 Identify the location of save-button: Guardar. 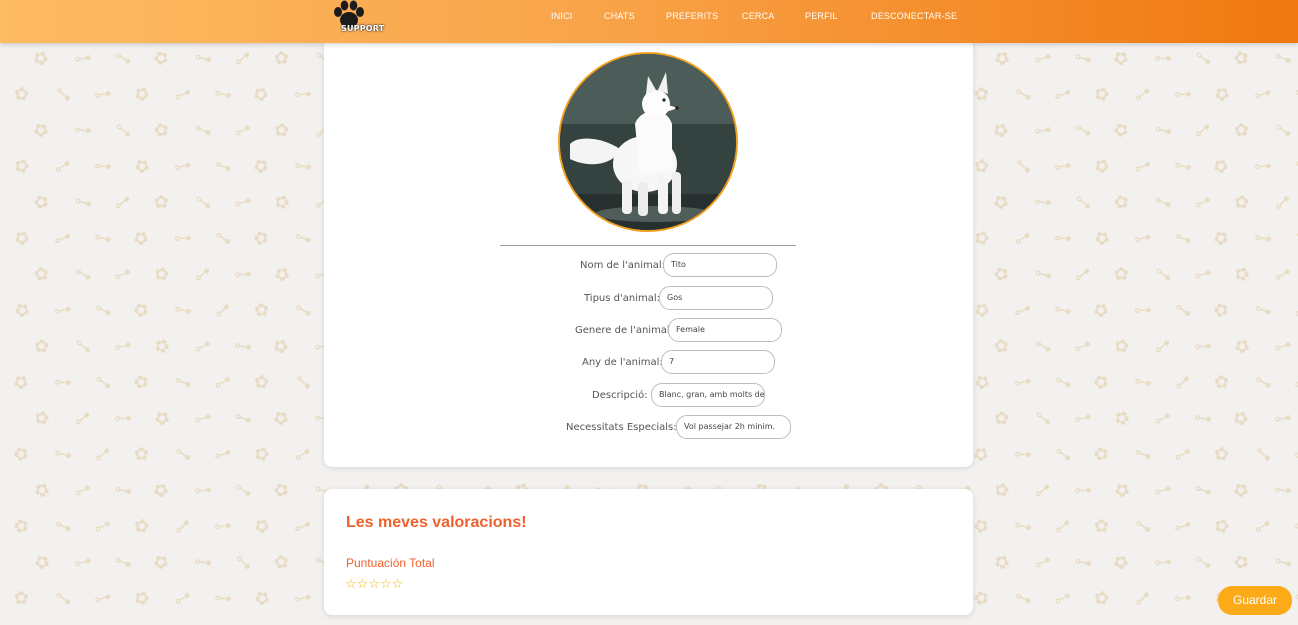
(1255, 600).